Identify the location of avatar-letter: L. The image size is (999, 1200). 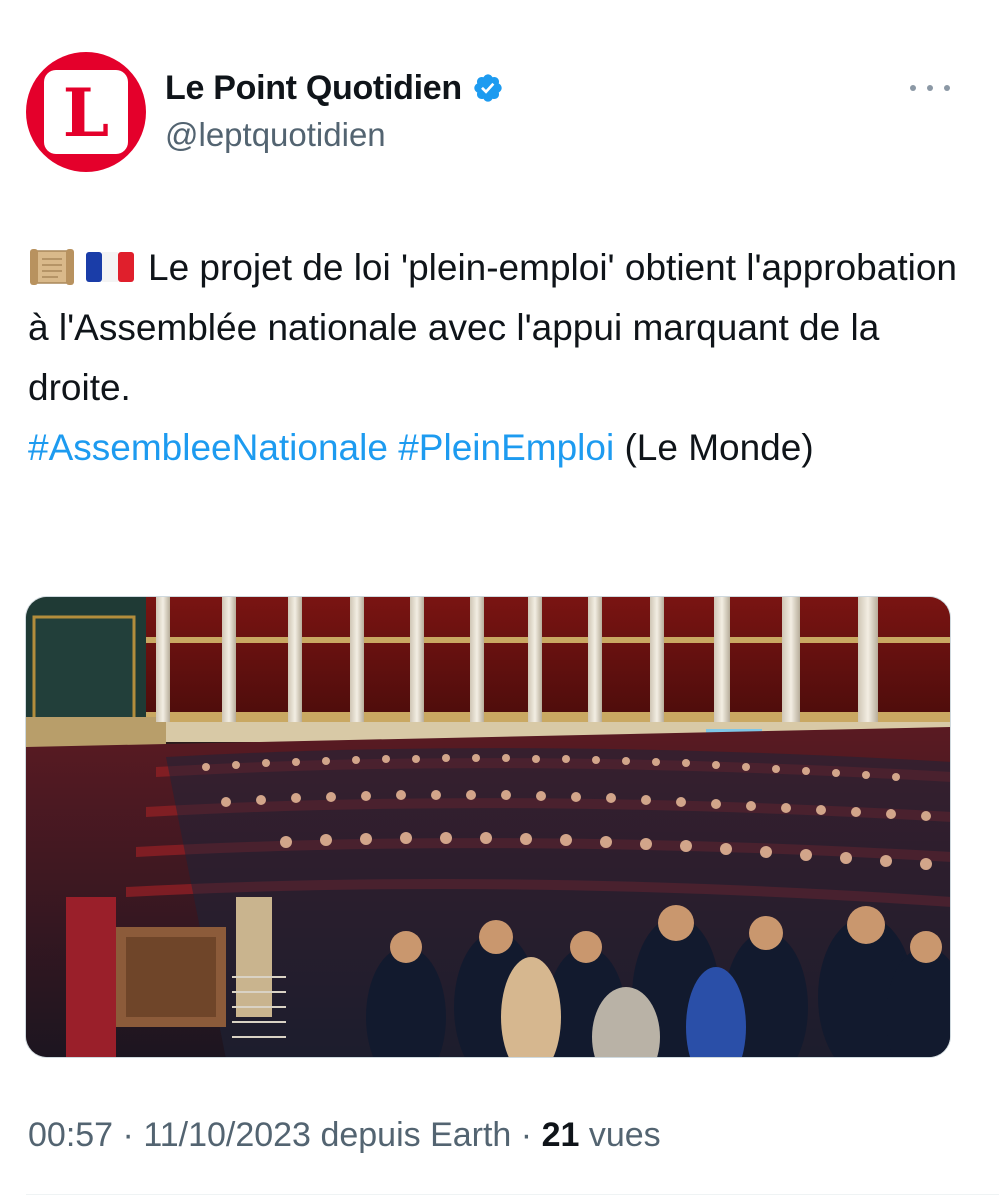
(86, 113).